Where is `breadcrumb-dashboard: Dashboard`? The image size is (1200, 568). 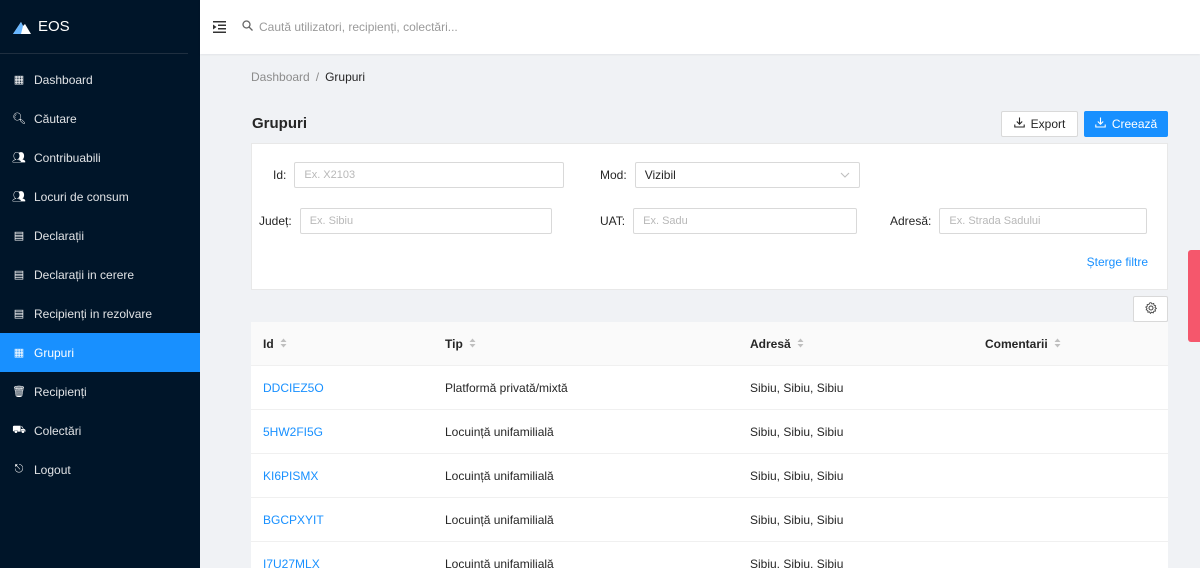 breadcrumb-dashboard: Dashboard is located at coordinates (280, 77).